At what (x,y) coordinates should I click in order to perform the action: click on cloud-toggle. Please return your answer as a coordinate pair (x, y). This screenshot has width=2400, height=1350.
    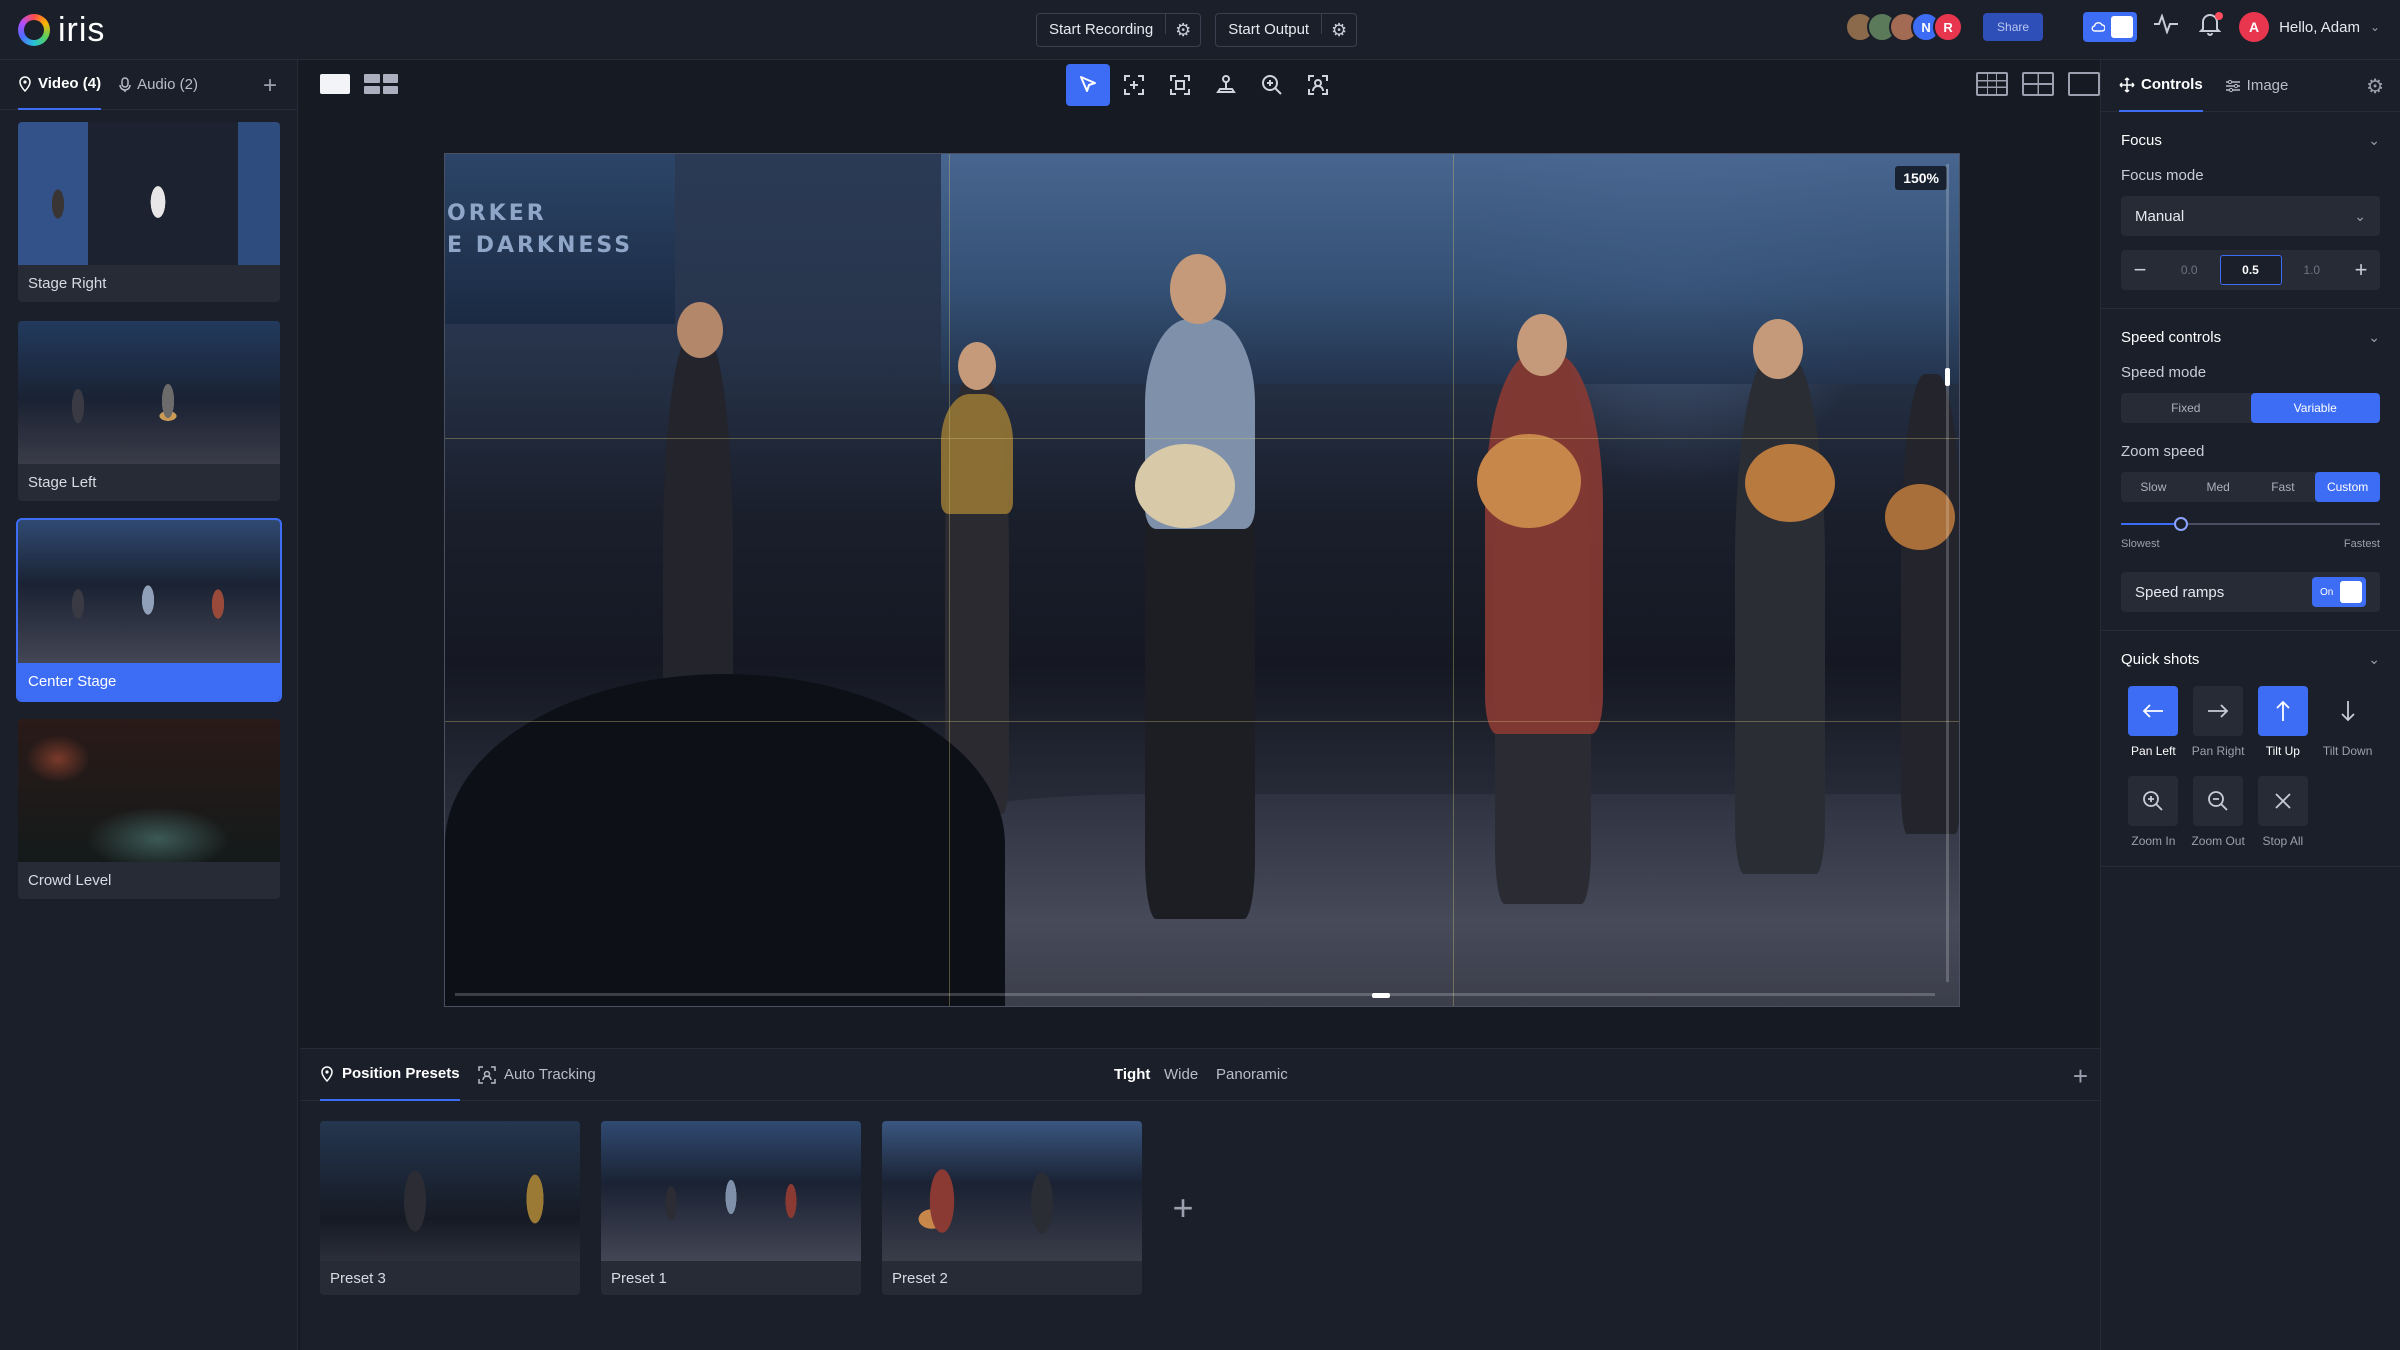
    Looking at the image, I should click on (2110, 27).